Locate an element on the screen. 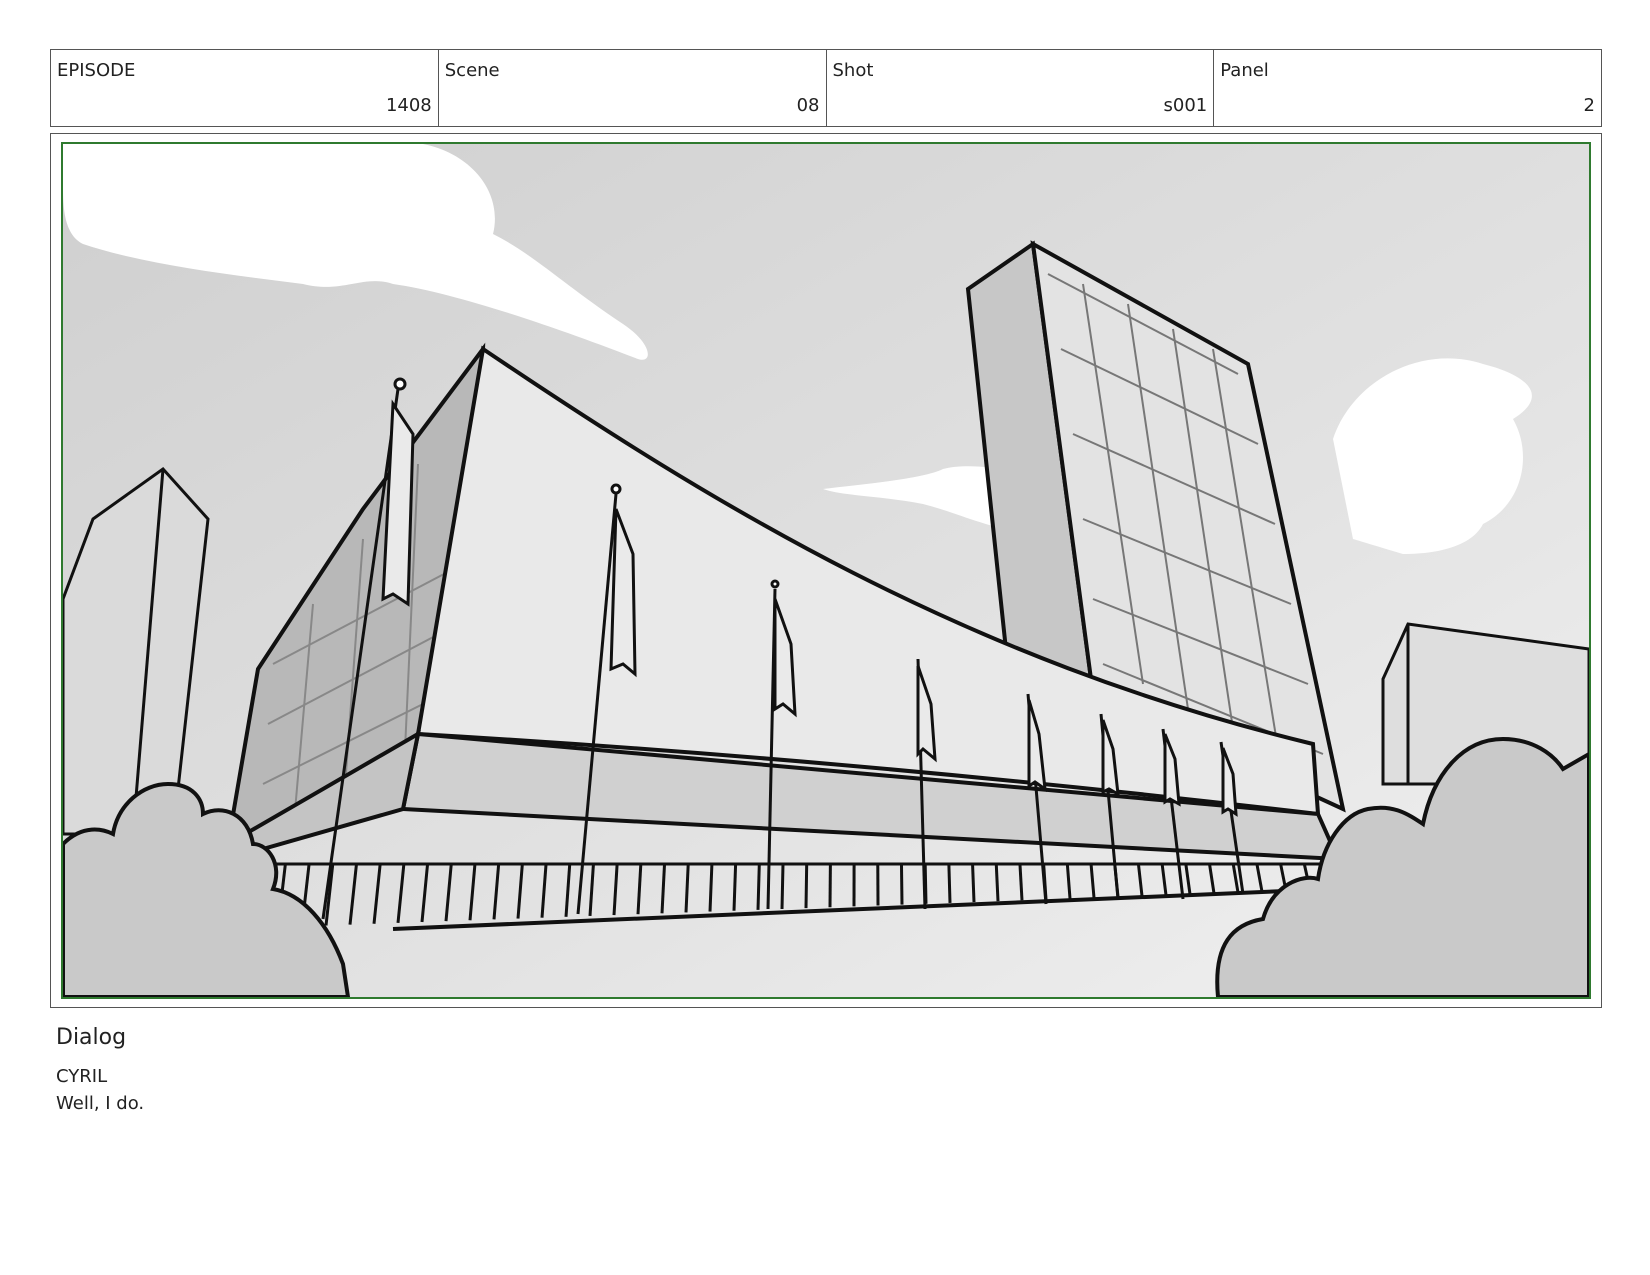  panel-header: EPISODE 1408 Scene 08 Shot s001 Panel 2 is located at coordinates (826, 88).